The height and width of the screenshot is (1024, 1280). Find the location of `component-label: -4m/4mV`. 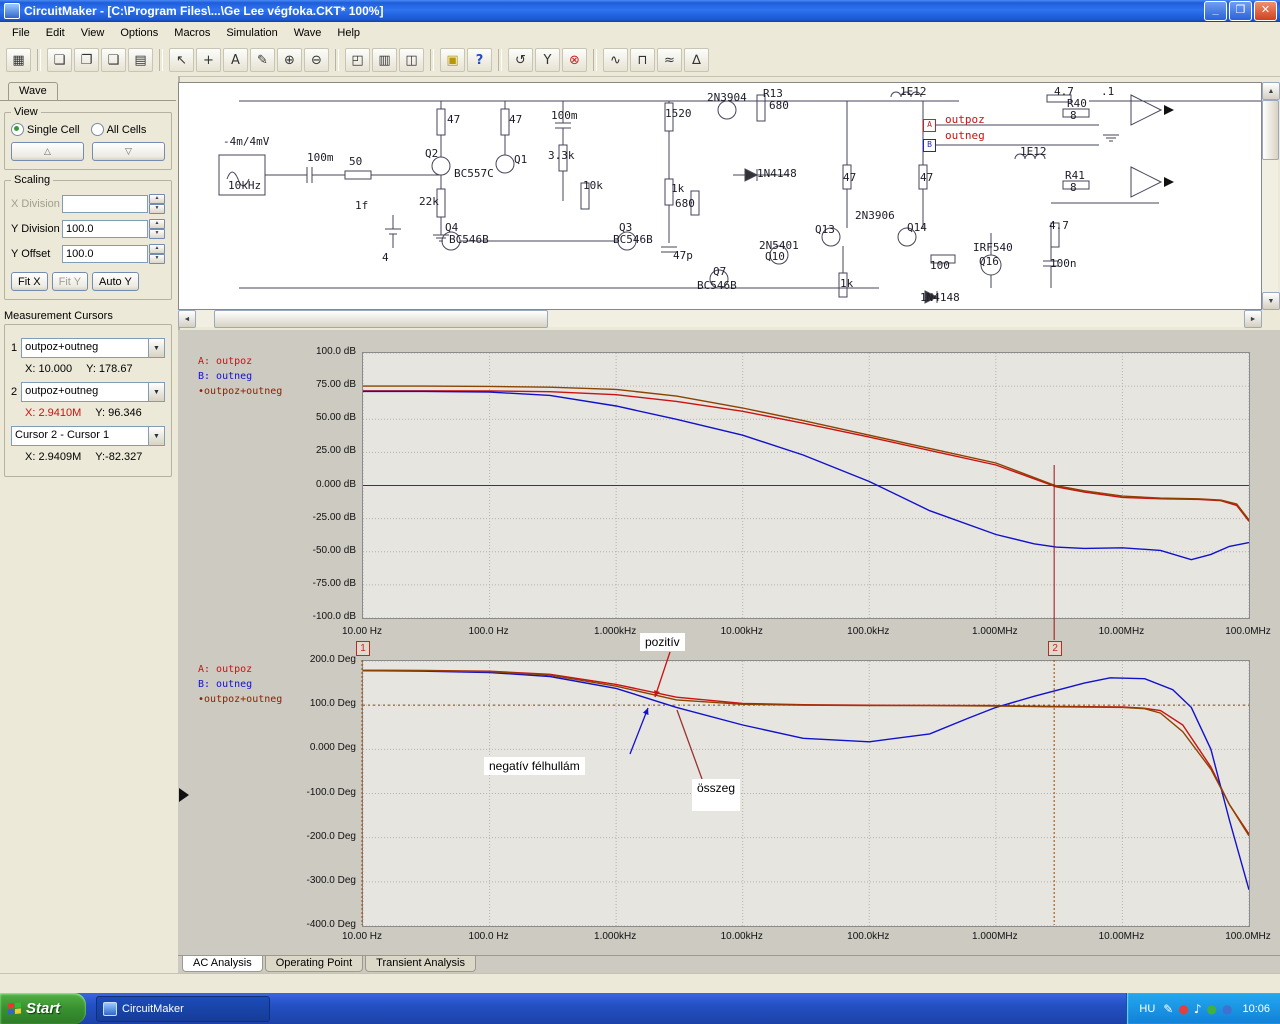

component-label: -4m/4mV is located at coordinates (246, 141).